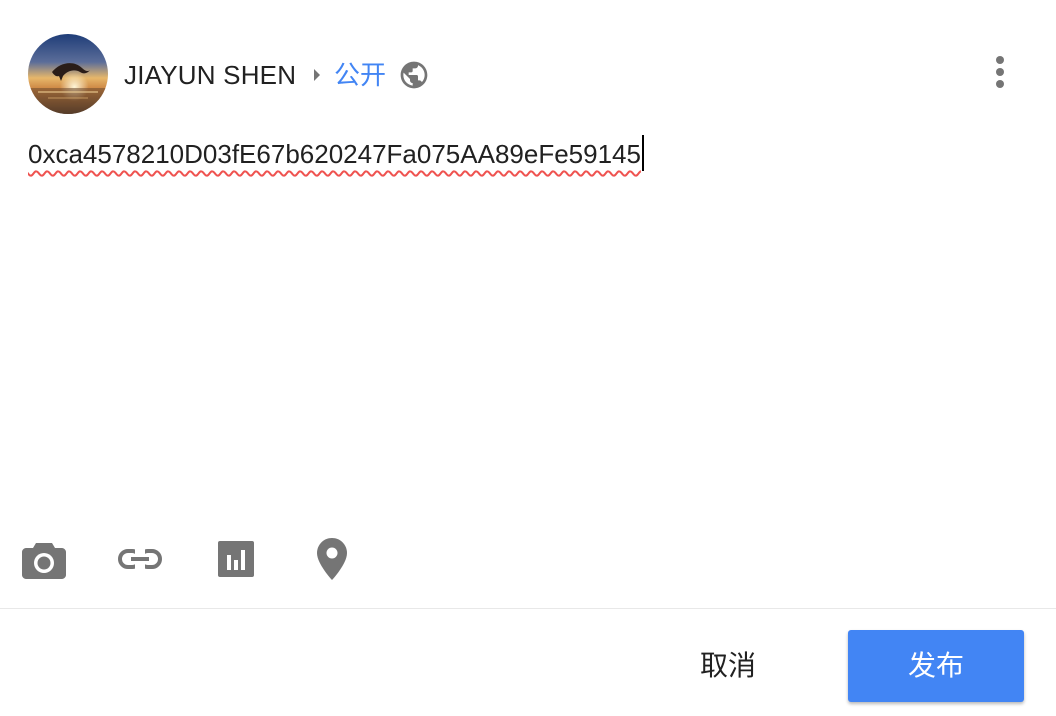 The height and width of the screenshot is (716, 1056). Describe the element at coordinates (728, 666) in the screenshot. I see `cancel-button: 取消` at that location.